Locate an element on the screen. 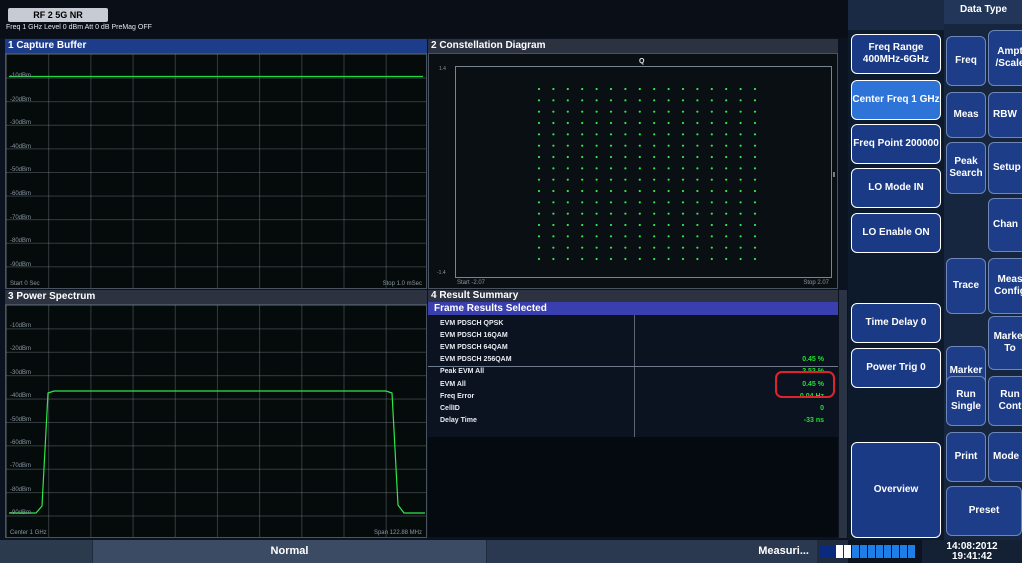 This screenshot has height=563, width=1022. hardkey-peak-search: Peak Search is located at coordinates (966, 168).